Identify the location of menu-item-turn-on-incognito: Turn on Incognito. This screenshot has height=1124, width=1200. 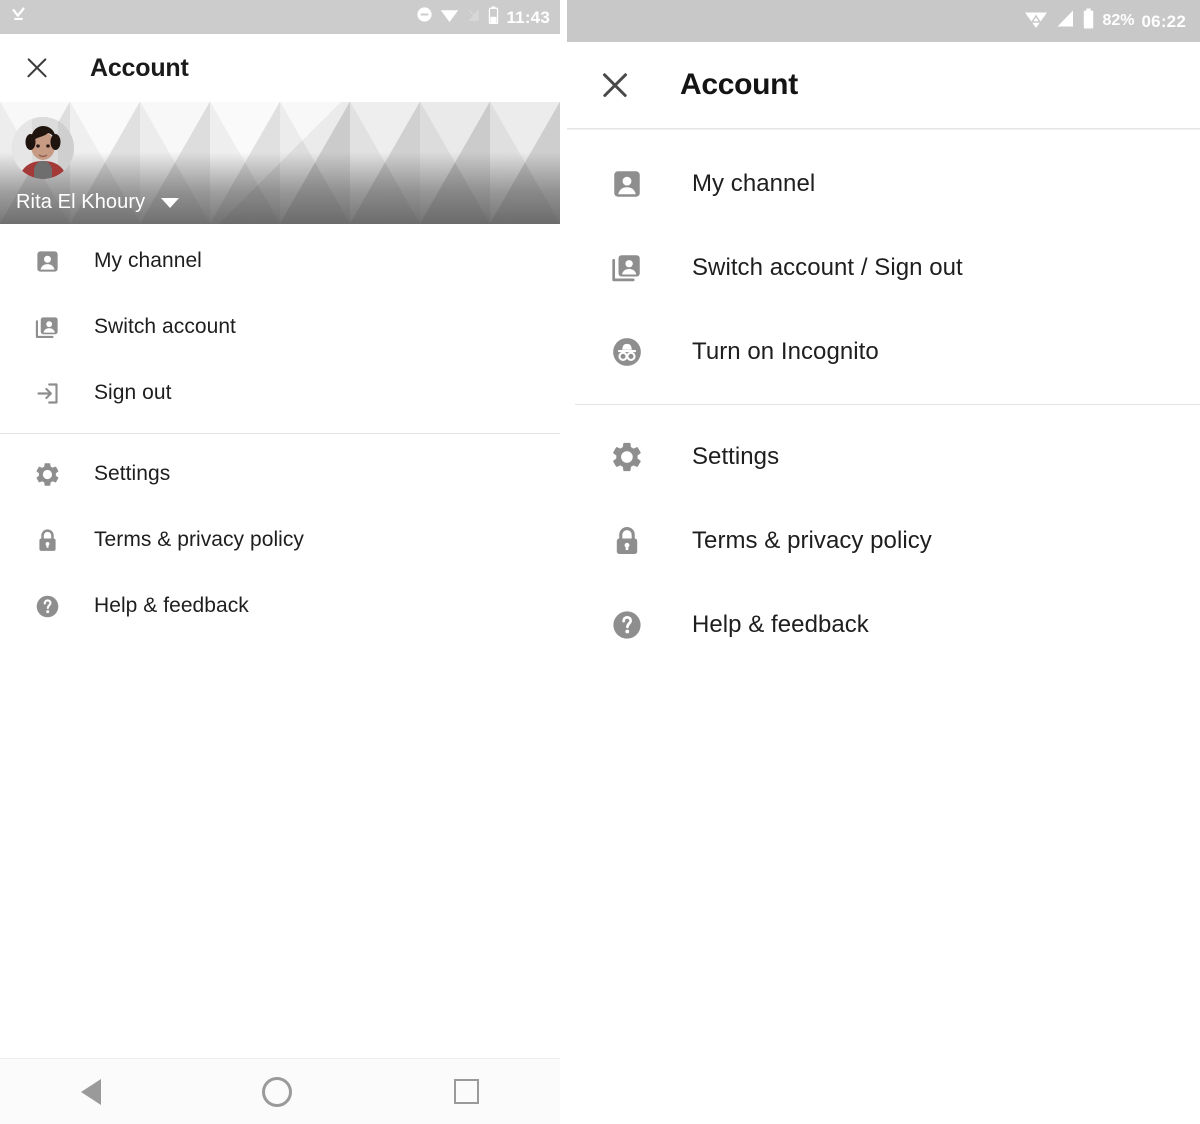
(883, 352).